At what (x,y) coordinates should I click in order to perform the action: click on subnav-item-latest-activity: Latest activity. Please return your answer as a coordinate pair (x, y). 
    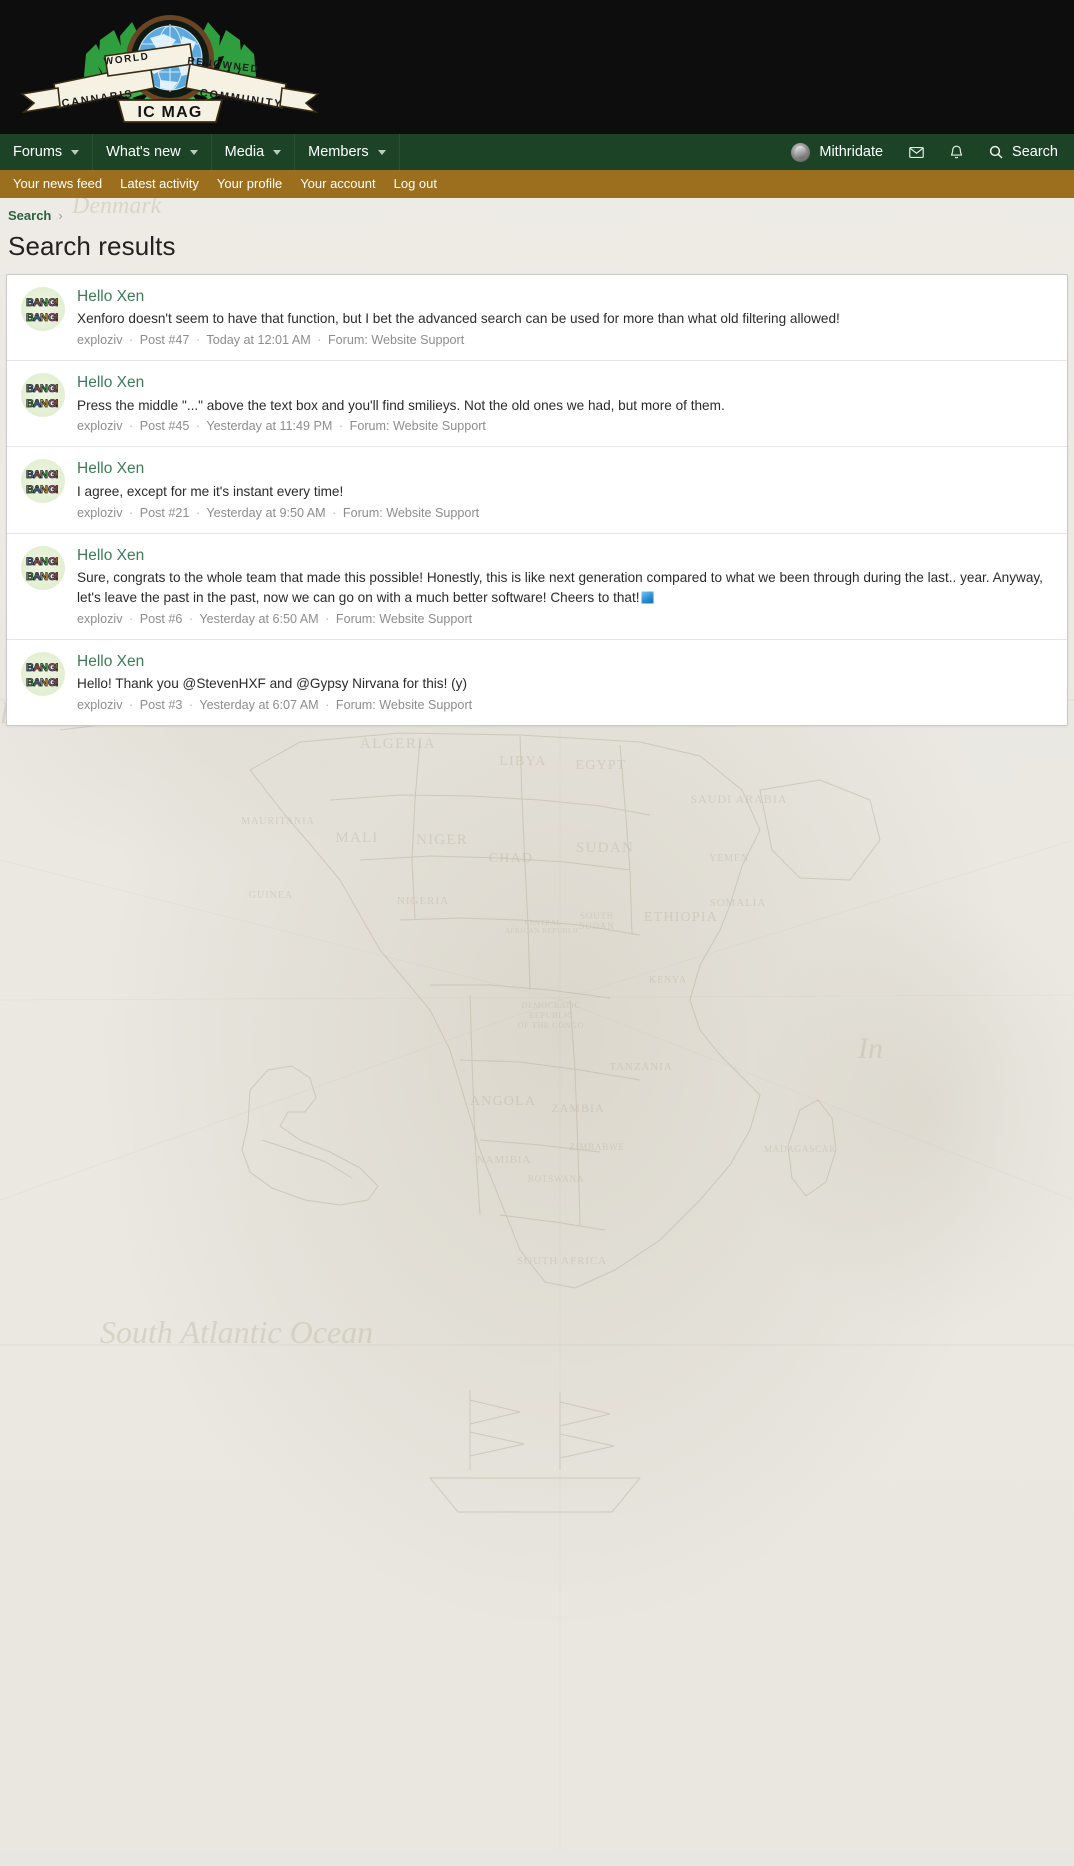
    Looking at the image, I should click on (159, 184).